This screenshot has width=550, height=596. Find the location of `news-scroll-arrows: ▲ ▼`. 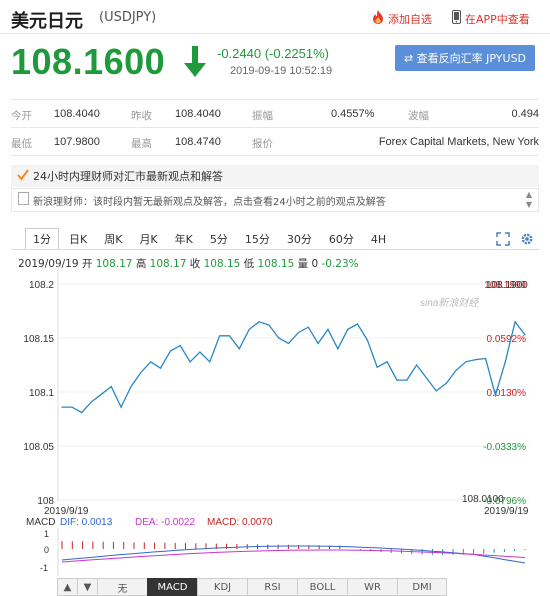

news-scroll-arrows: ▲ ▼ is located at coordinates (529, 200).